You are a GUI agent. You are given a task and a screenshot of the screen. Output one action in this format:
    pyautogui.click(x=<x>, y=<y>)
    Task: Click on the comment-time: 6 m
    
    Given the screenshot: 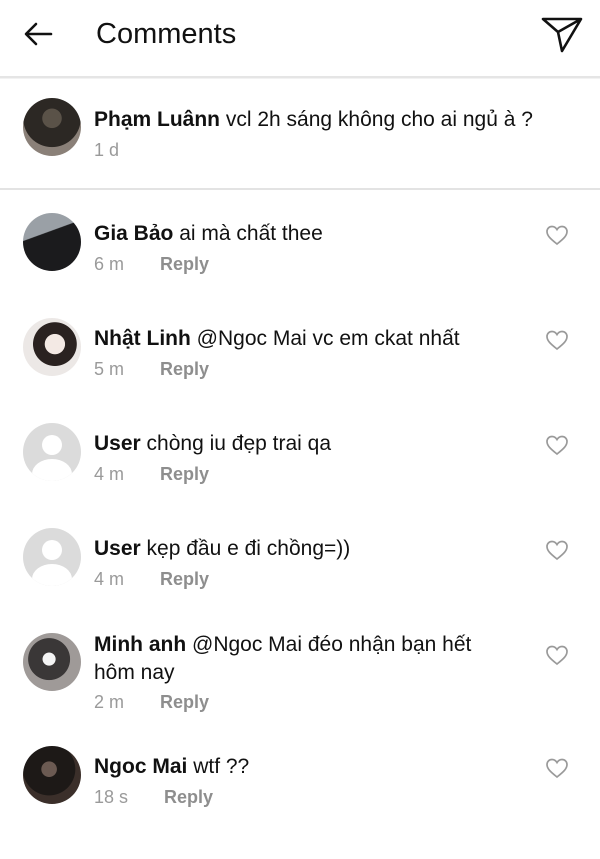 What is the action you would take?
    pyautogui.click(x=109, y=264)
    